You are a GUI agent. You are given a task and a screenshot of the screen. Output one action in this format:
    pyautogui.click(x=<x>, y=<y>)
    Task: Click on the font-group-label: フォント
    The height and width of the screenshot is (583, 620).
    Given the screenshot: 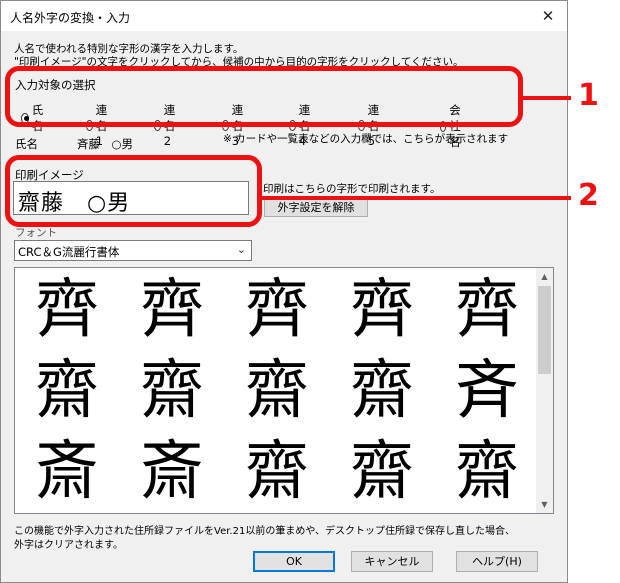 What is the action you would take?
    pyautogui.click(x=36, y=233)
    